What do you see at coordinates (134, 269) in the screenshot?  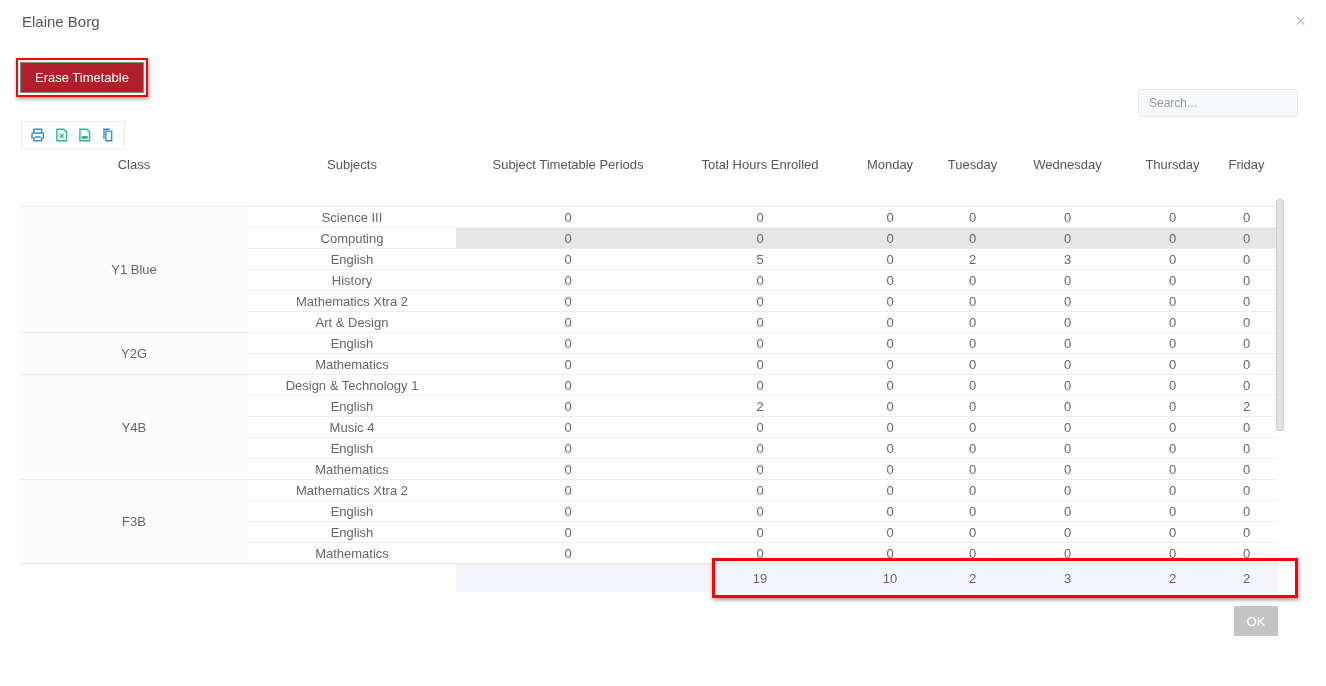 I see `table-cell: Y1 Blue` at bounding box center [134, 269].